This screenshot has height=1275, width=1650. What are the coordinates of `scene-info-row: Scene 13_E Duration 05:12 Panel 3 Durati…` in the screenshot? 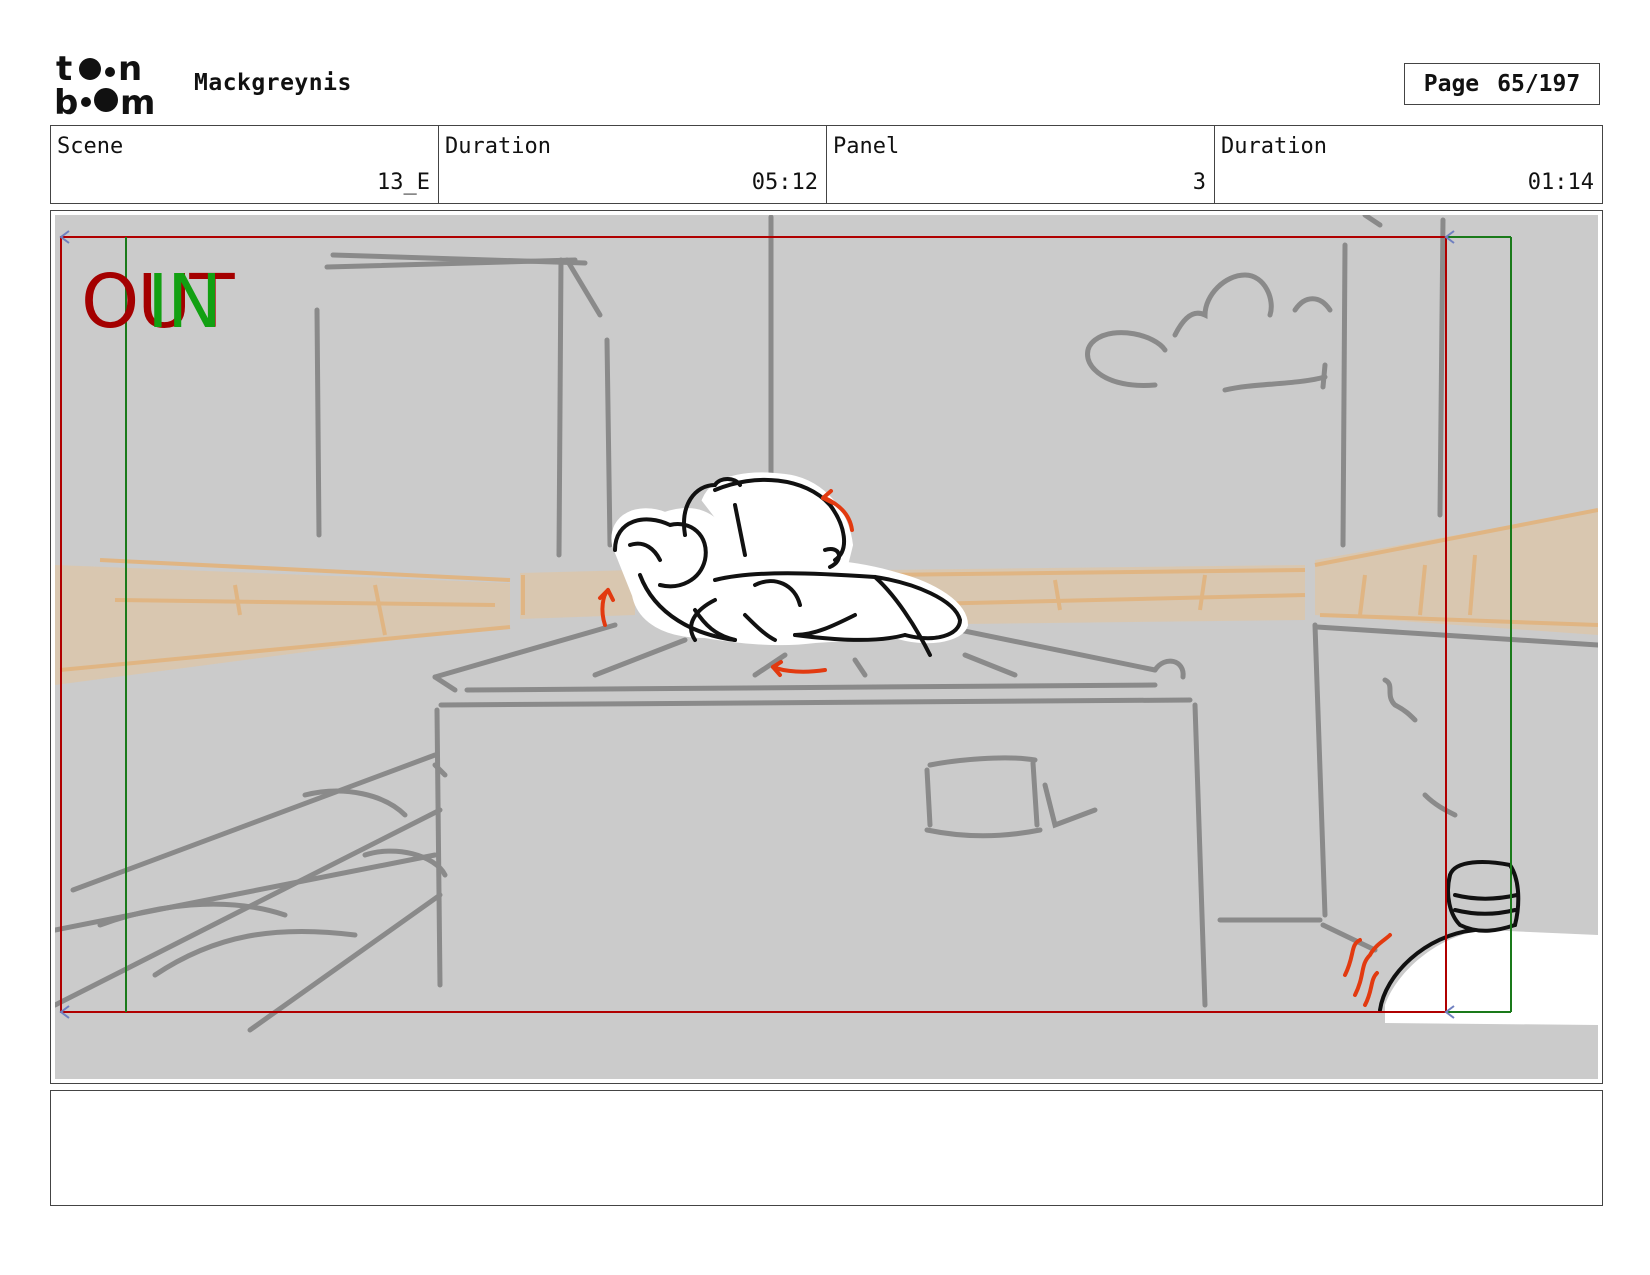 It's located at (826, 164).